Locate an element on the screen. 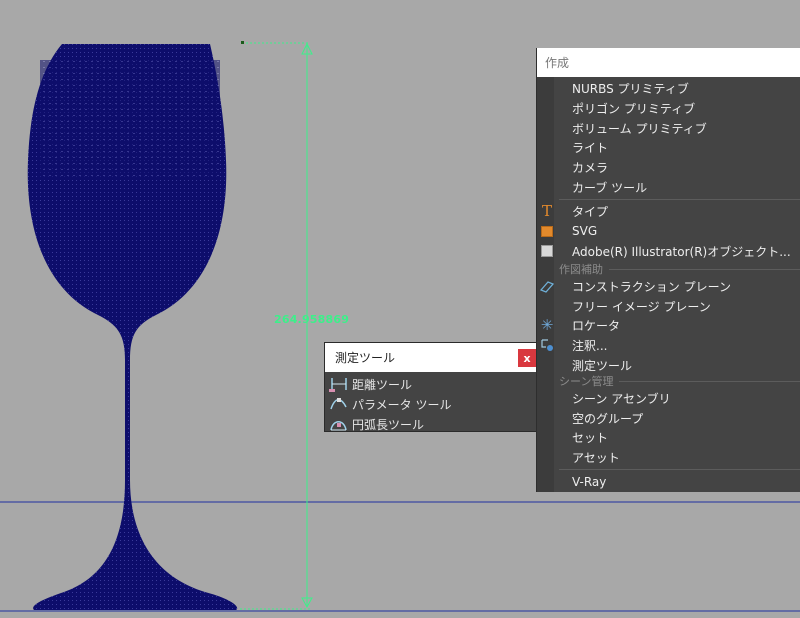 The image size is (800, 618). locator-icon: ✳ is located at coordinates (547, 325).